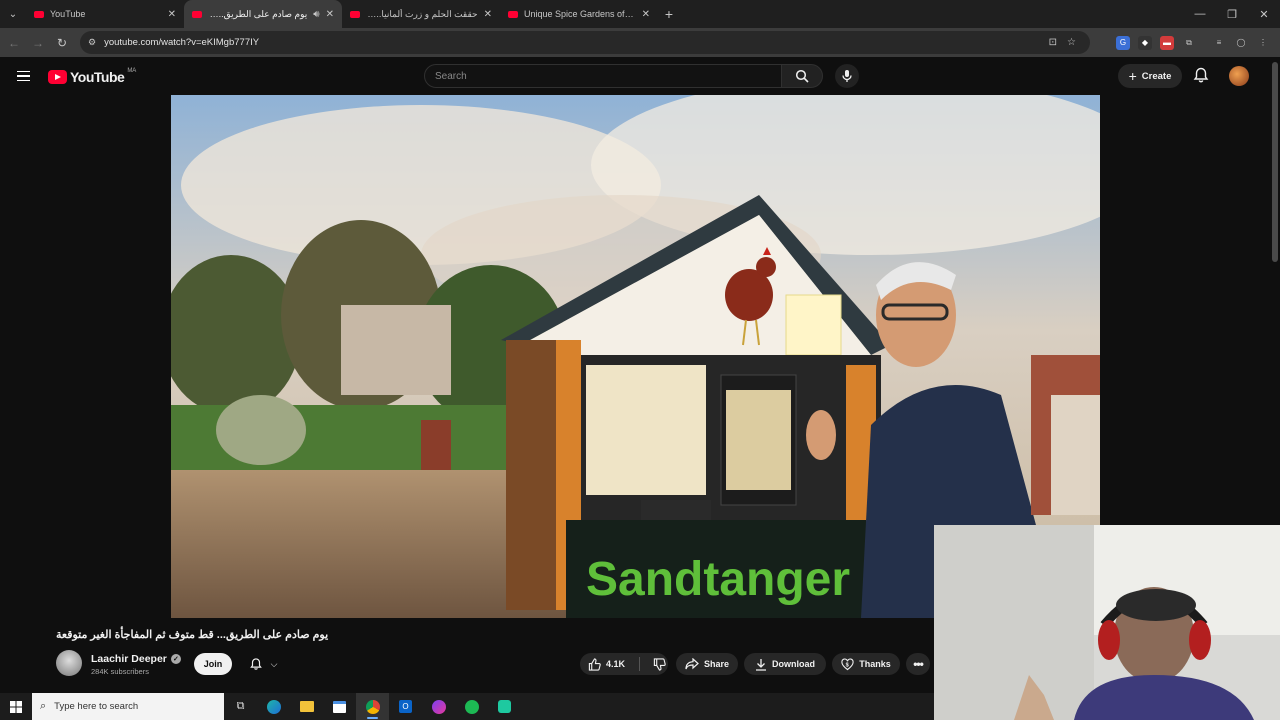 This screenshot has height=720, width=1280. Describe the element at coordinates (692, 664) in the screenshot. I see `share-arrow-icon` at that location.